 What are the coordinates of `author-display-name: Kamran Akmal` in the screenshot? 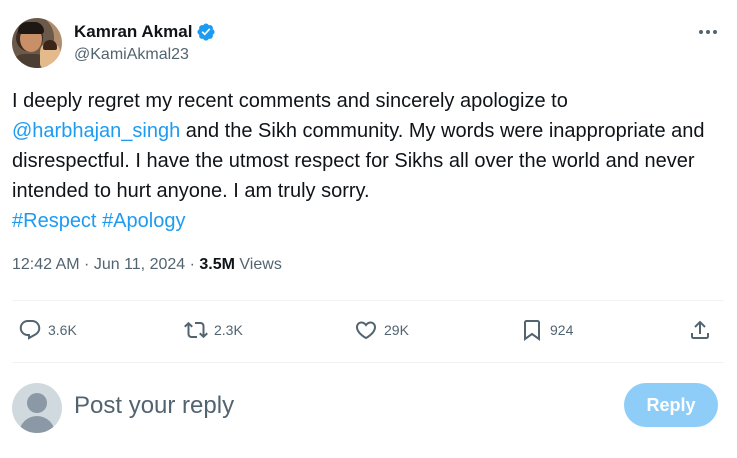 It's located at (133, 32).